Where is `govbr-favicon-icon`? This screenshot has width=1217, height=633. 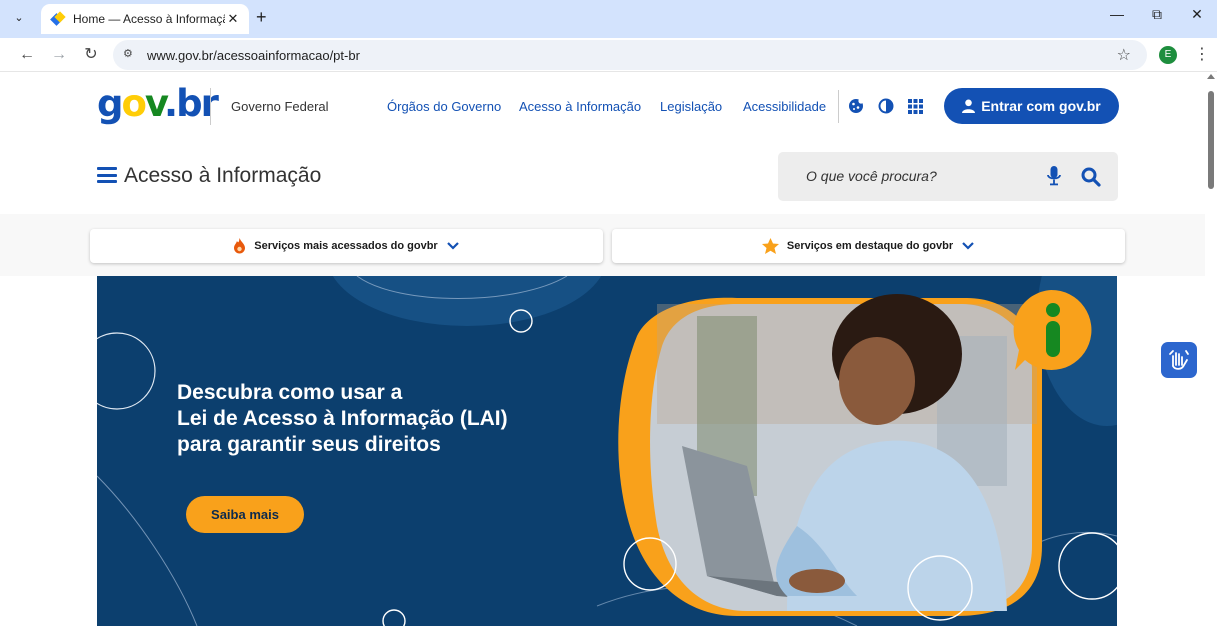
govbr-favicon-icon is located at coordinates (58, 18).